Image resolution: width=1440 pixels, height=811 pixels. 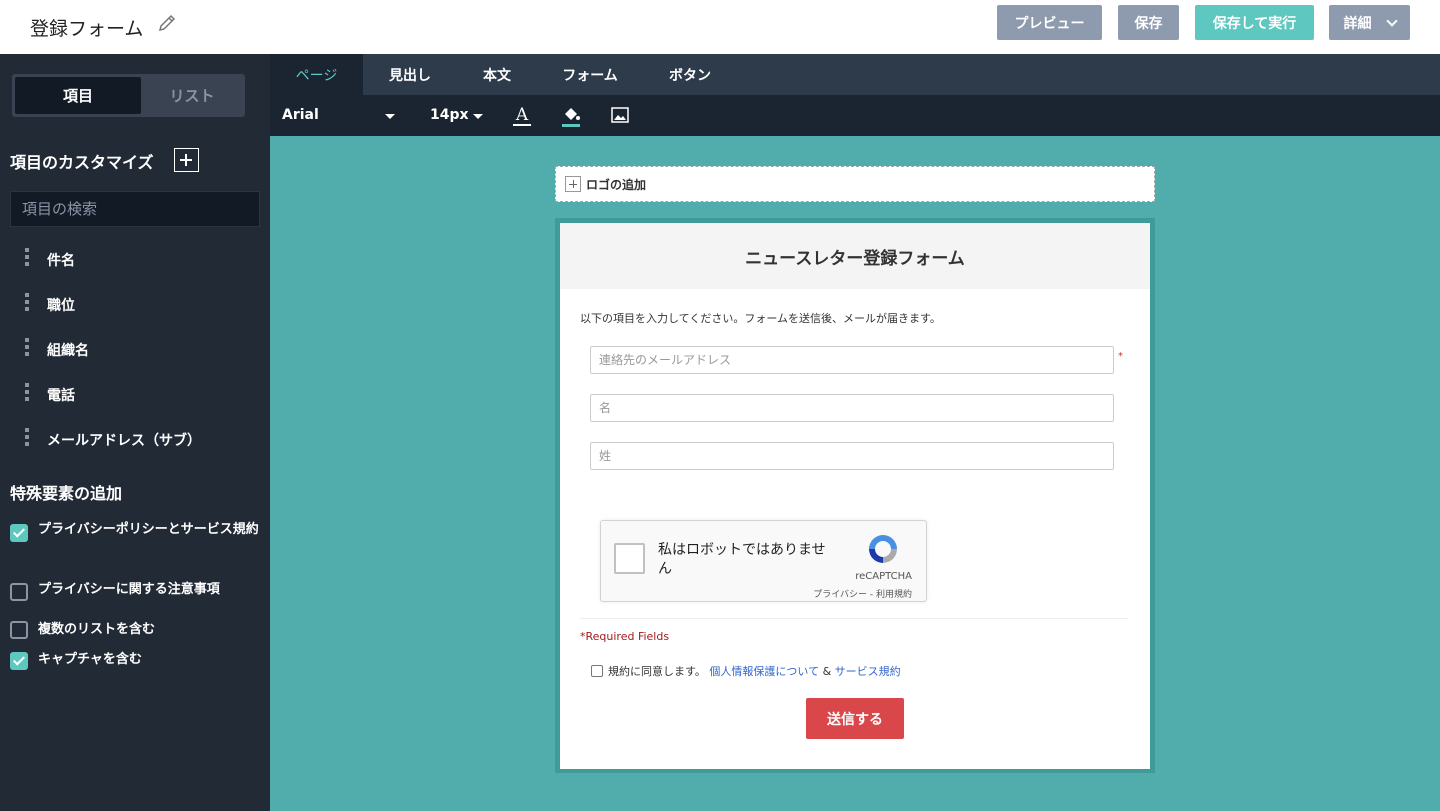 What do you see at coordinates (852, 408) in the screenshot?
I see `first-name-field` at bounding box center [852, 408].